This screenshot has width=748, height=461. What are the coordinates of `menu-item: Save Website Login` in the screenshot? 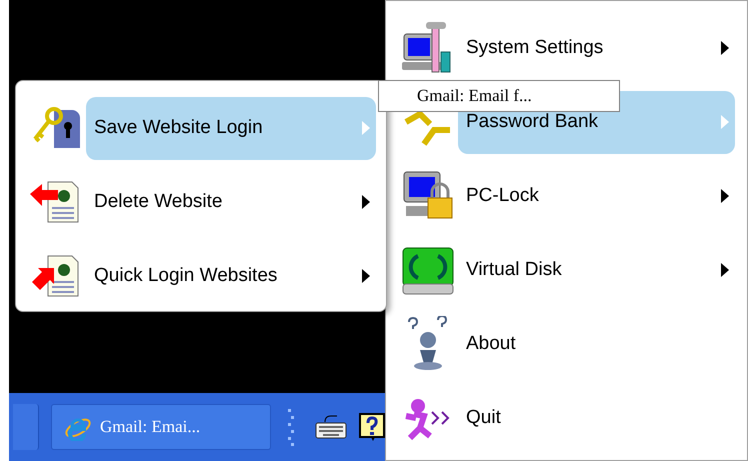 It's located at (231, 128).